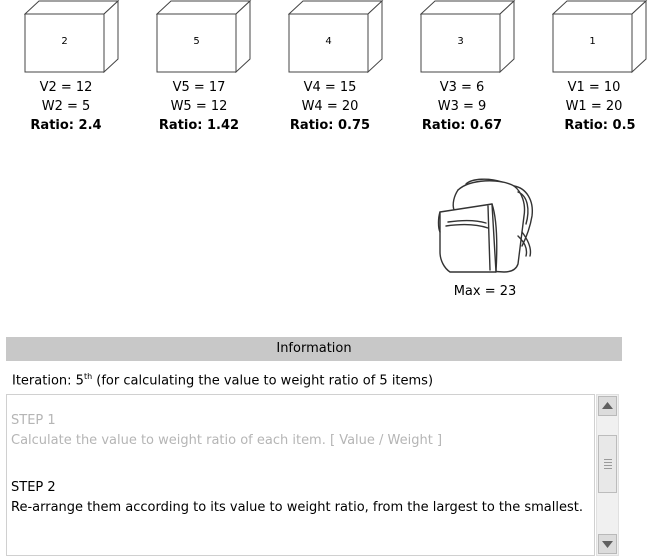 This screenshot has height=558, width=648. I want to click on scroll-down-button, so click(607, 544).